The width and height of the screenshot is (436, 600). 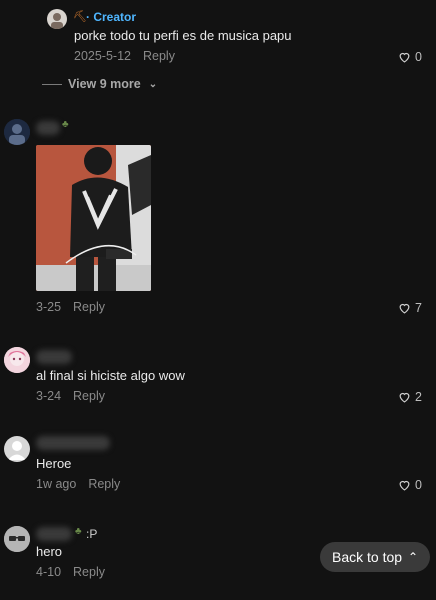 I want to click on like-button: 2, so click(x=410, y=397).